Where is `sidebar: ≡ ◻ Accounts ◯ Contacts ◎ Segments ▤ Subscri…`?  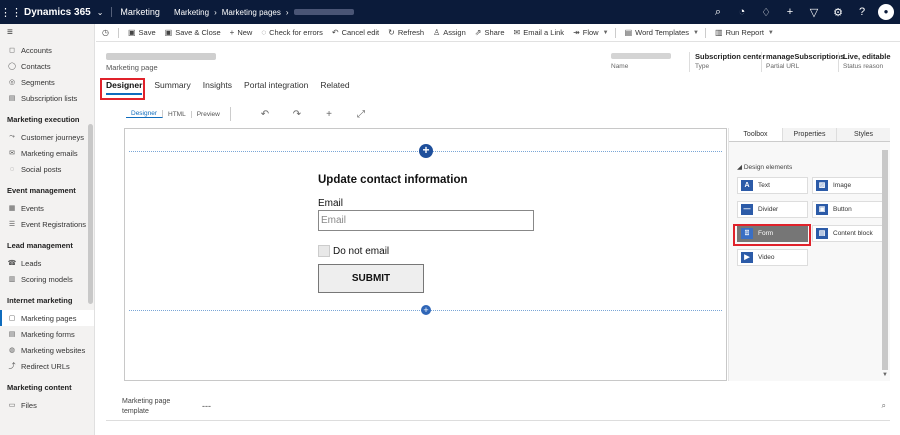 sidebar: ≡ ◻ Accounts ◯ Contacts ◎ Segments ▤ Subscri… is located at coordinates (47, 229).